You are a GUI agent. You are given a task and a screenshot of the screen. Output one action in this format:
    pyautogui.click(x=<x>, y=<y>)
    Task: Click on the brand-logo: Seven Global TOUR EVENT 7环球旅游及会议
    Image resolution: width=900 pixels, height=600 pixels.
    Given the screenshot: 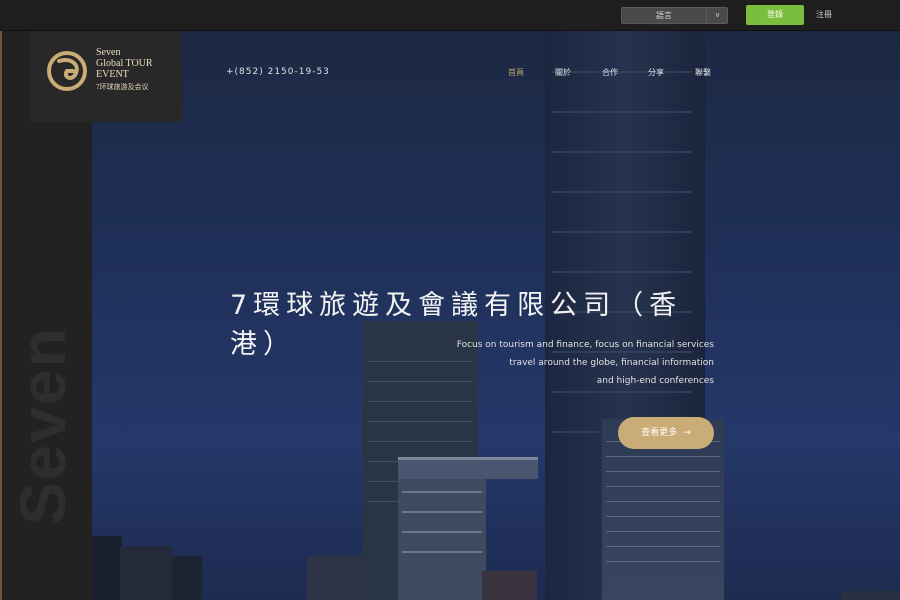 What is the action you would take?
    pyautogui.click(x=106, y=76)
    